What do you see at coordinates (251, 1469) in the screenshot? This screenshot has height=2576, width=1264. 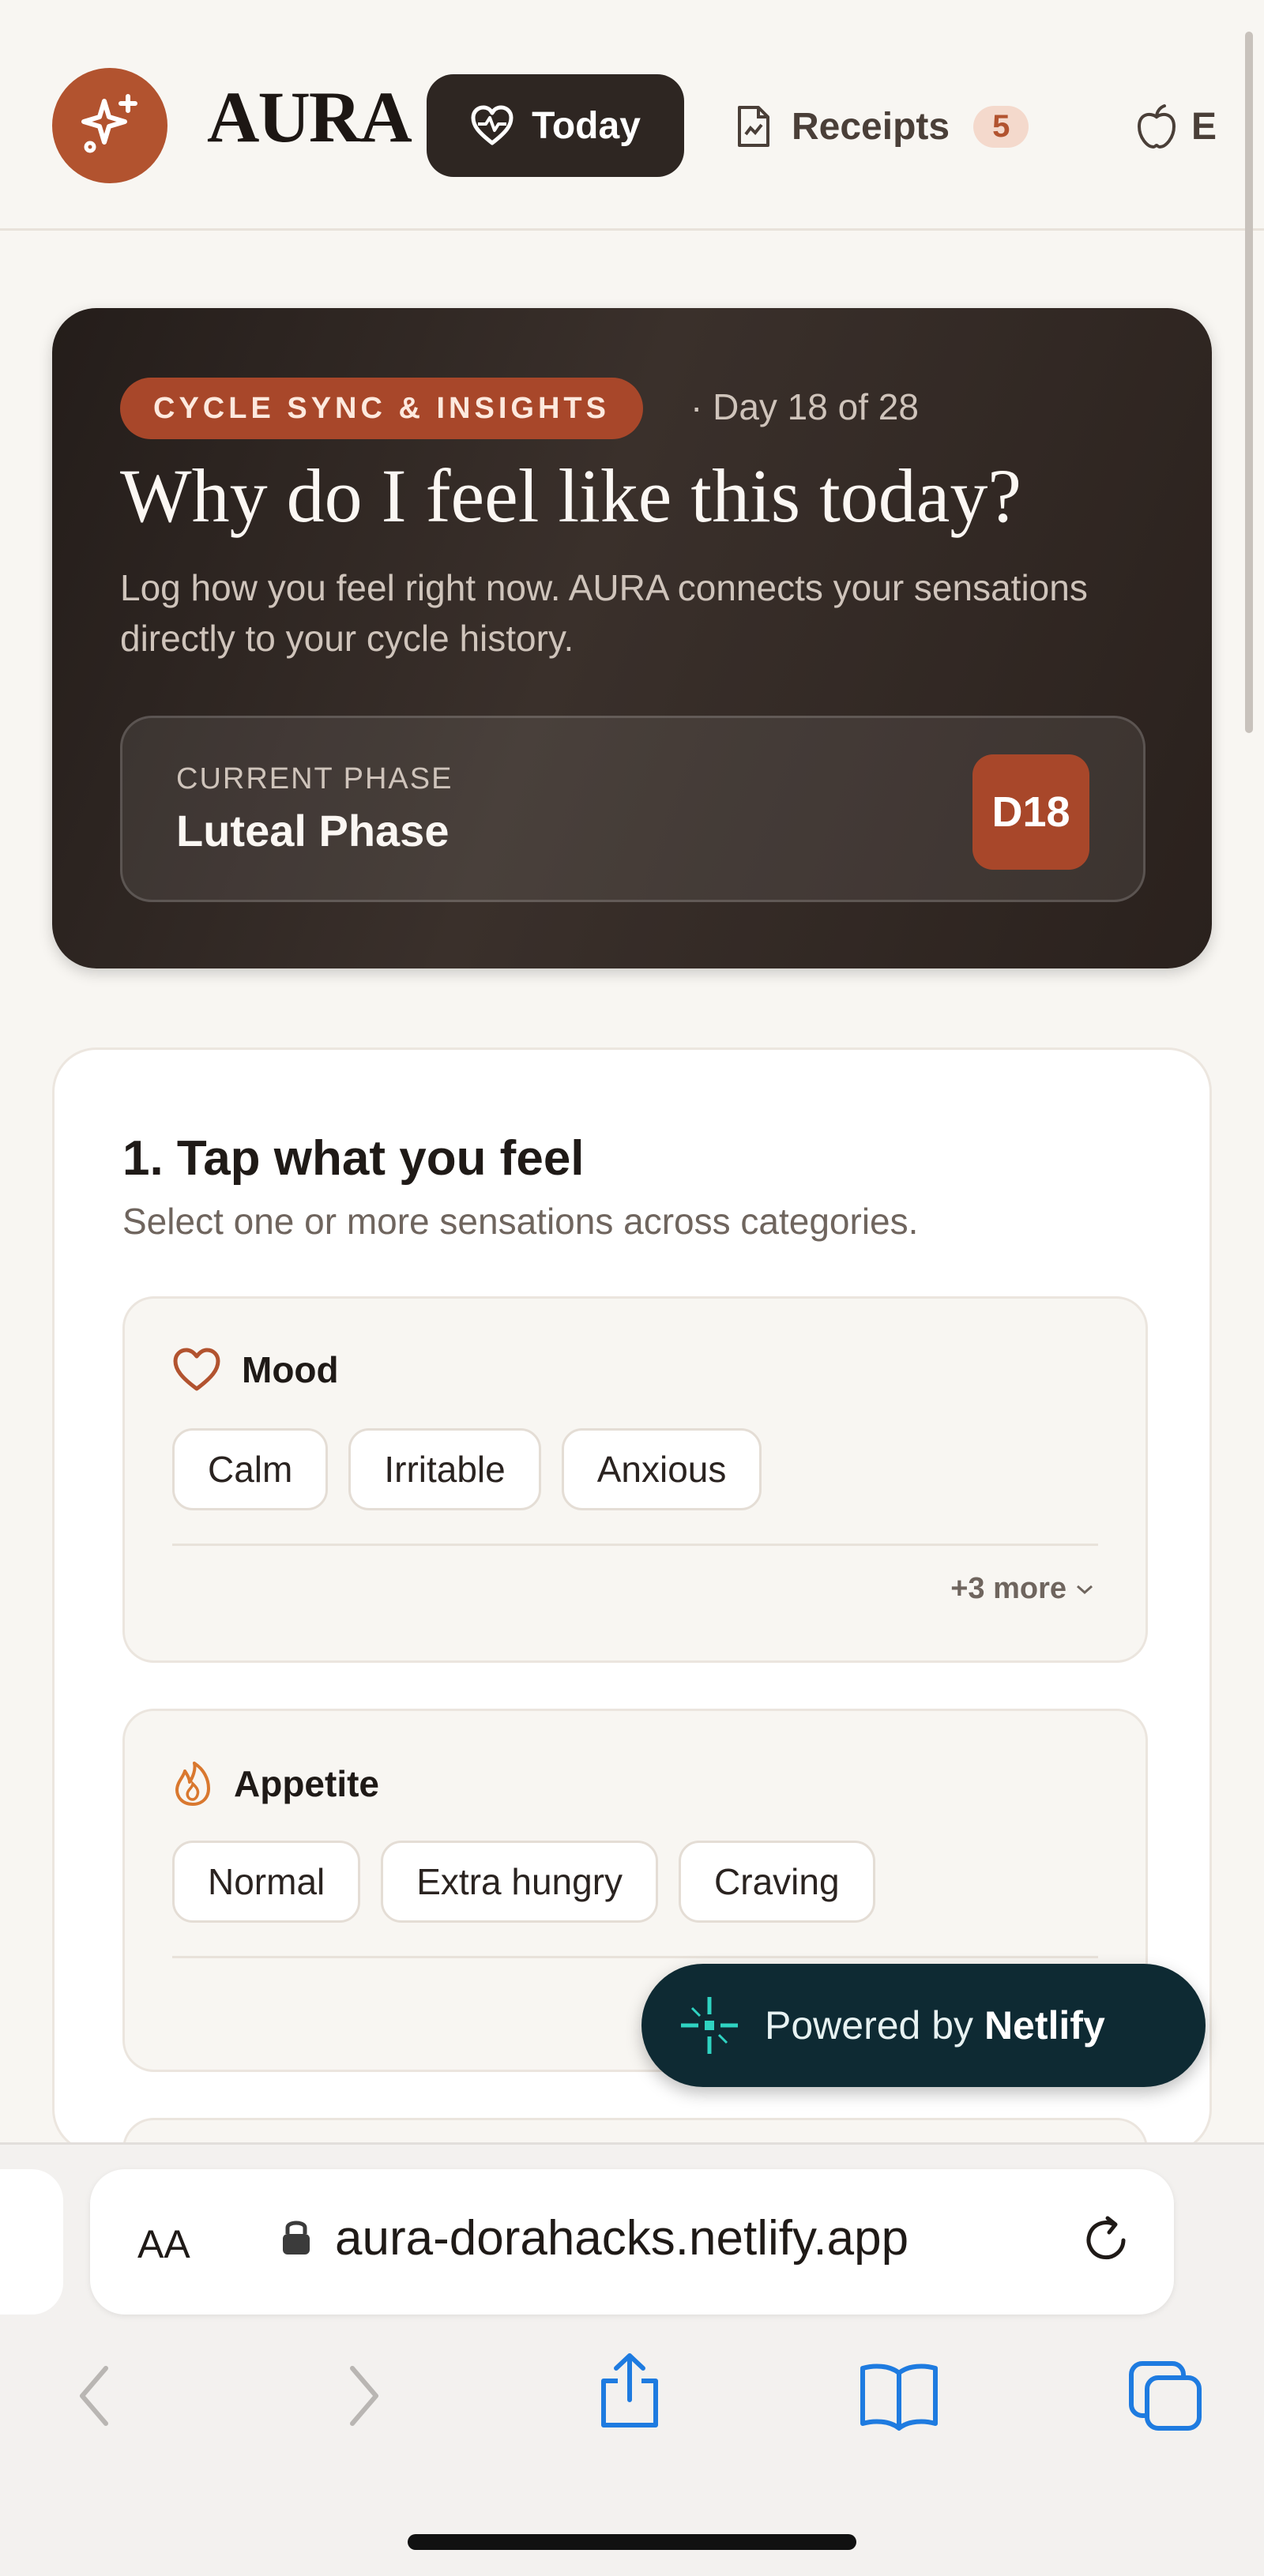 I see `chip-calm: Calm` at bounding box center [251, 1469].